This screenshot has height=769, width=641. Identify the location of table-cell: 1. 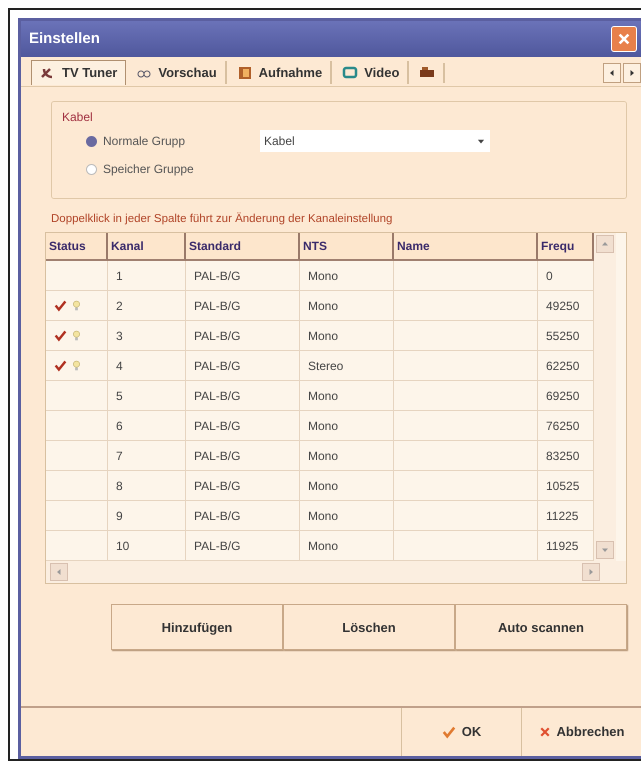
(147, 276).